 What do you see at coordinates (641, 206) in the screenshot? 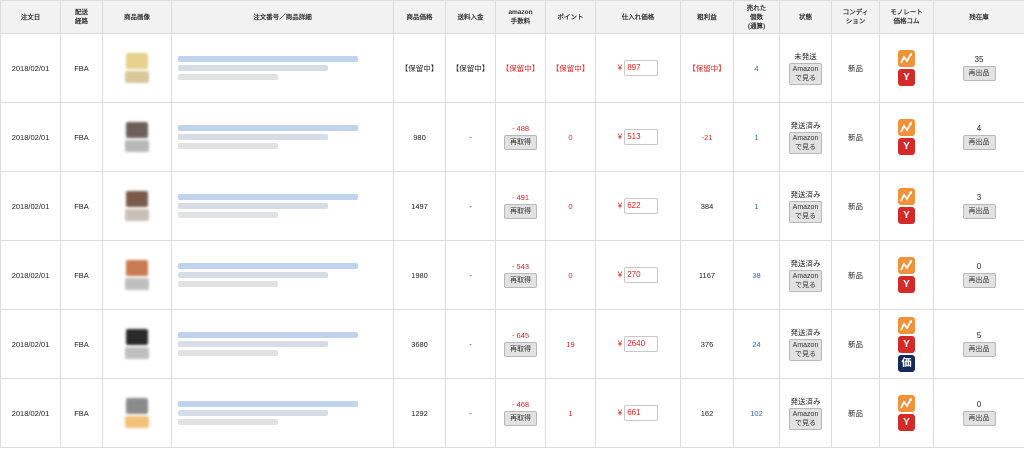
I see `purchase-price-input: 622` at bounding box center [641, 206].